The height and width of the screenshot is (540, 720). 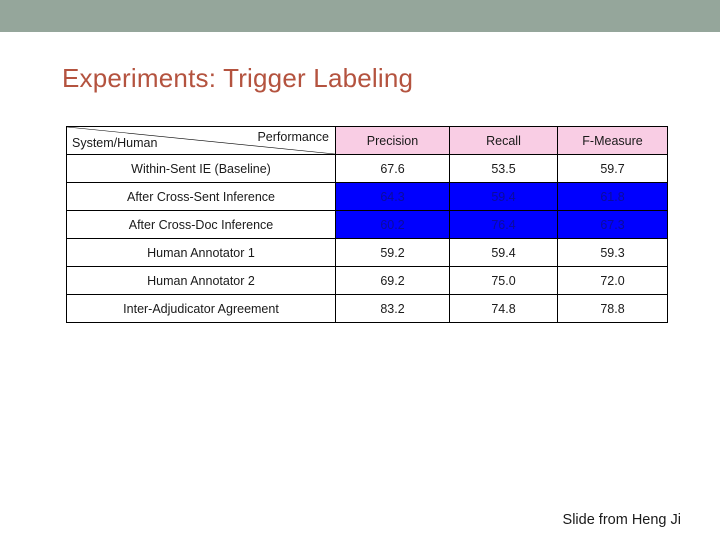 What do you see at coordinates (503, 224) in the screenshot?
I see `cell-recall: 76.4` at bounding box center [503, 224].